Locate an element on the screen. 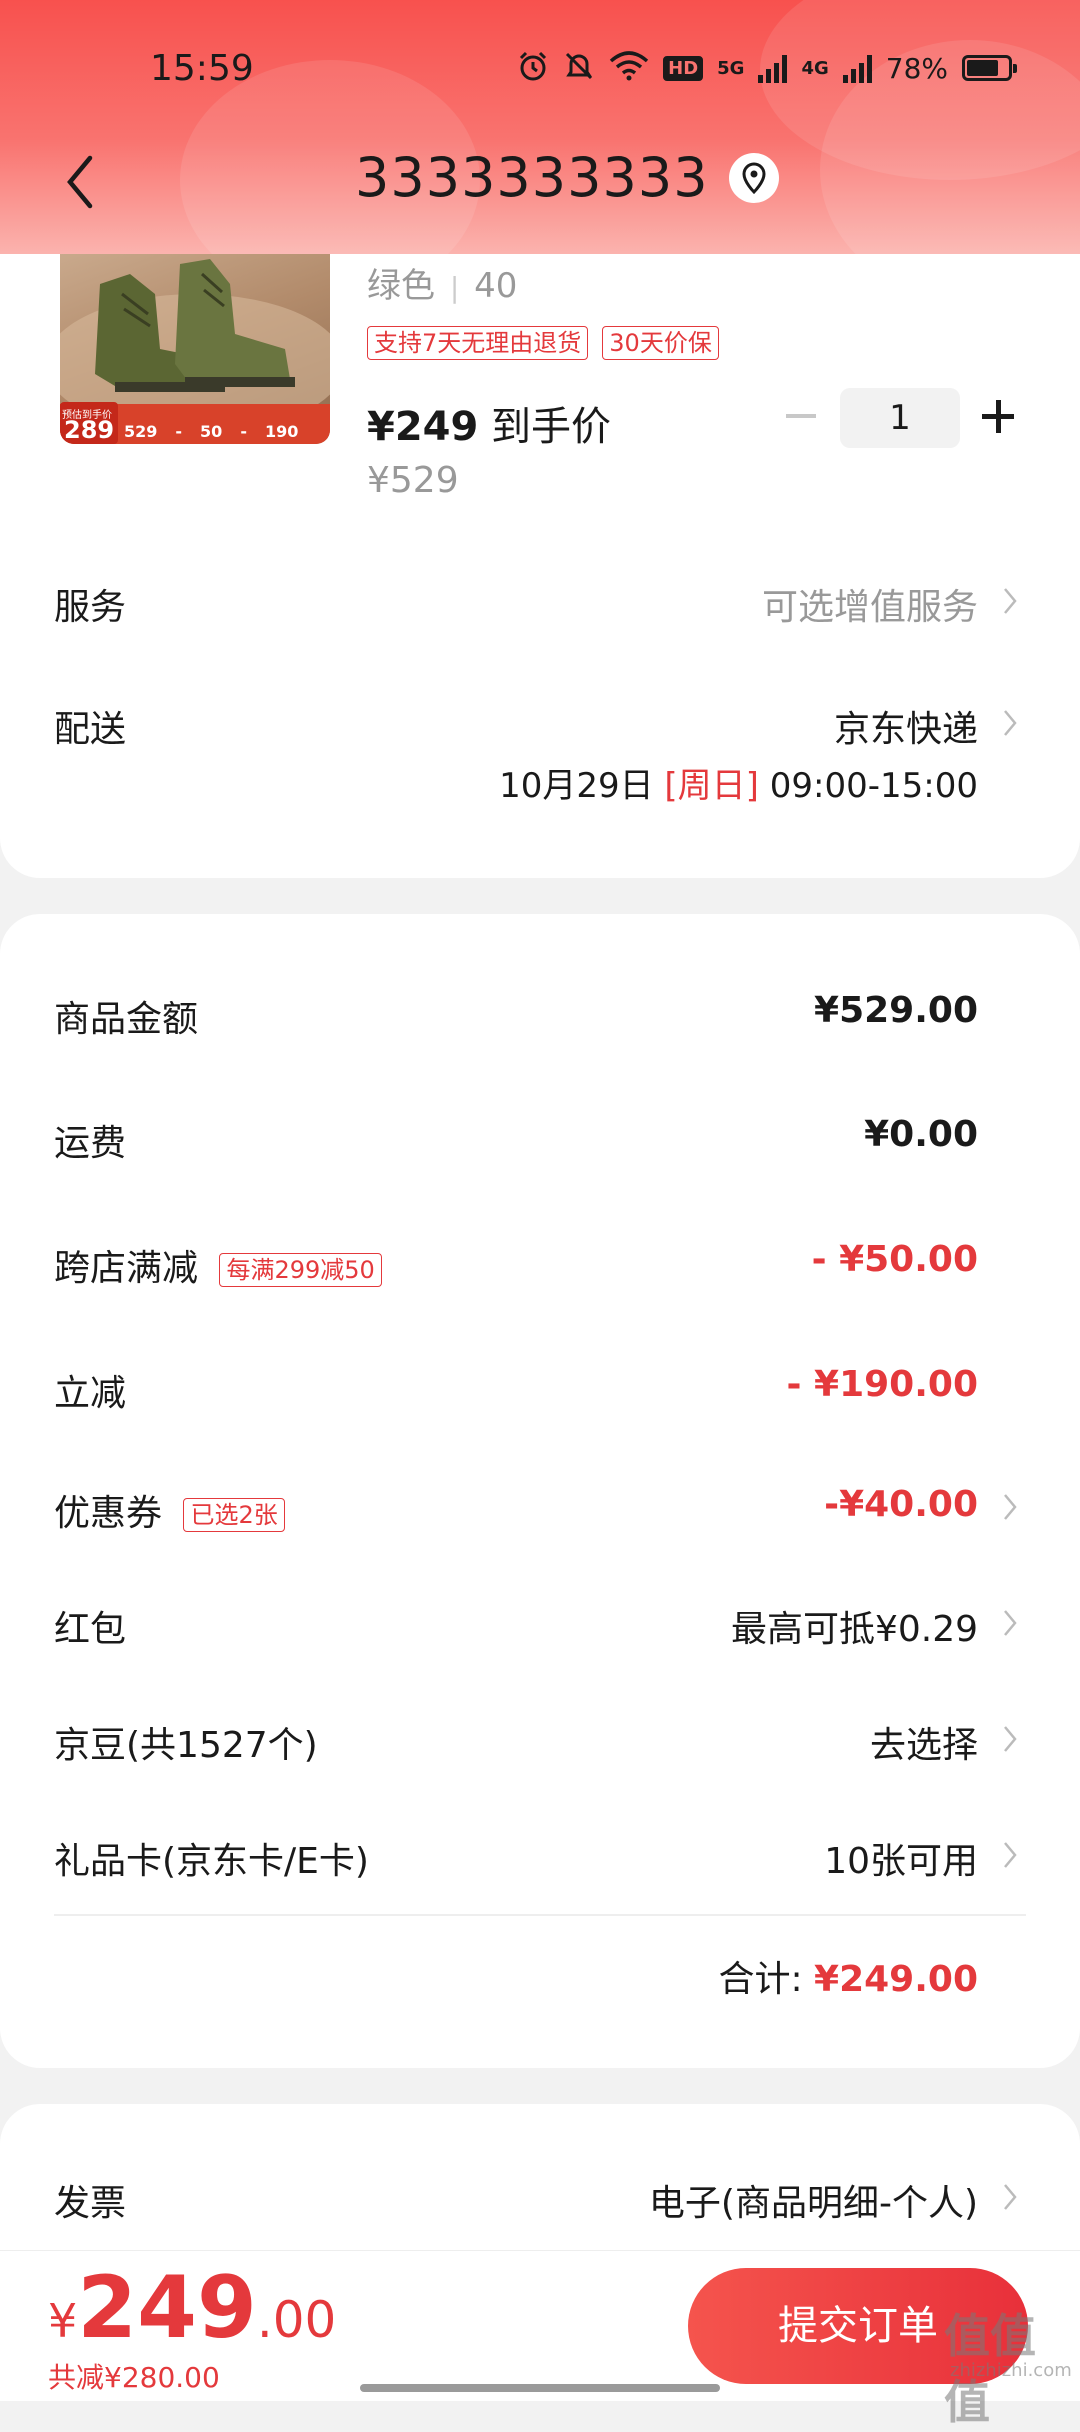 The image size is (1080, 2432). gift-card-value: 10张可用 is located at coordinates (901, 1858).